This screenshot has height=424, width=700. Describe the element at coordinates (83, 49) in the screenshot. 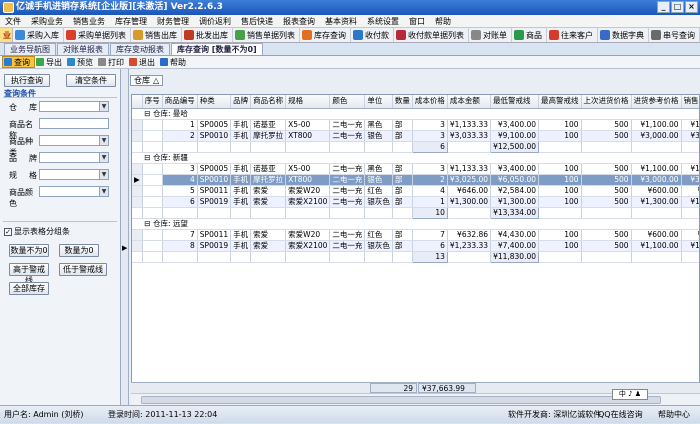

I see `document-tab: 对账单报表` at that location.